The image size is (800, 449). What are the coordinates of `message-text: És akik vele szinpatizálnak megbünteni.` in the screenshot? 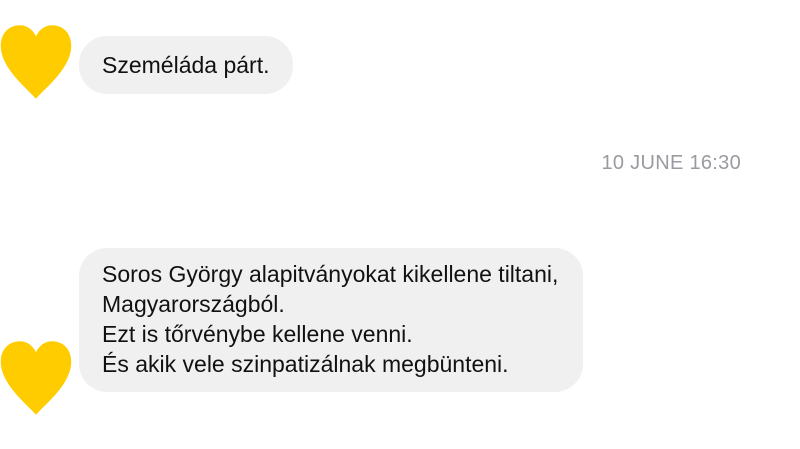 It's located at (305, 364).